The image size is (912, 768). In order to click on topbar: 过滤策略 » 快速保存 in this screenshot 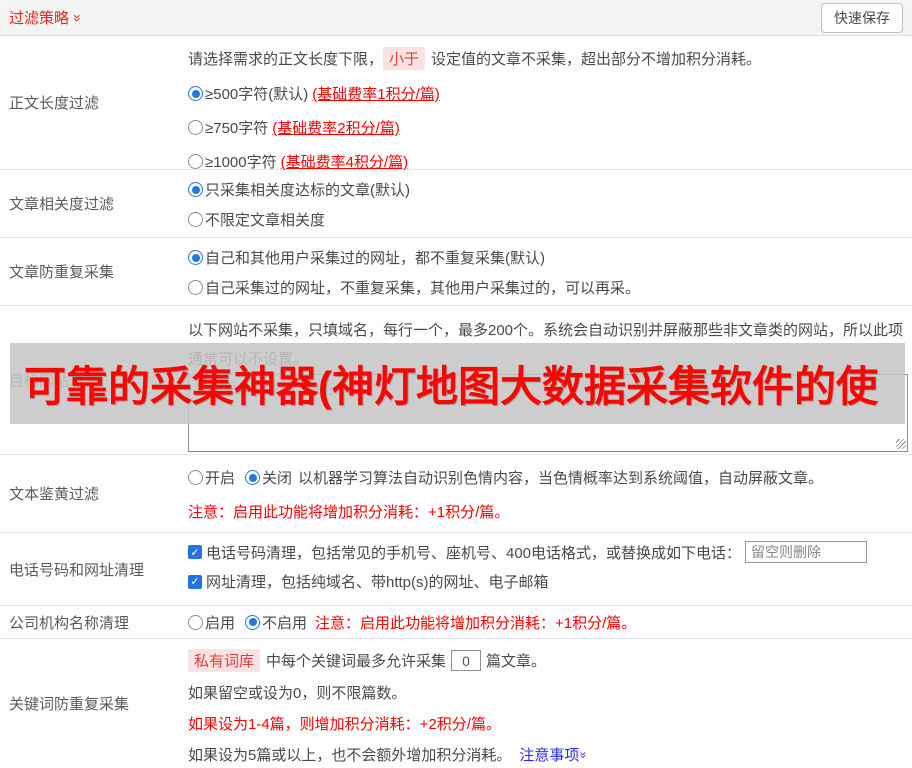, I will do `click(456, 18)`.